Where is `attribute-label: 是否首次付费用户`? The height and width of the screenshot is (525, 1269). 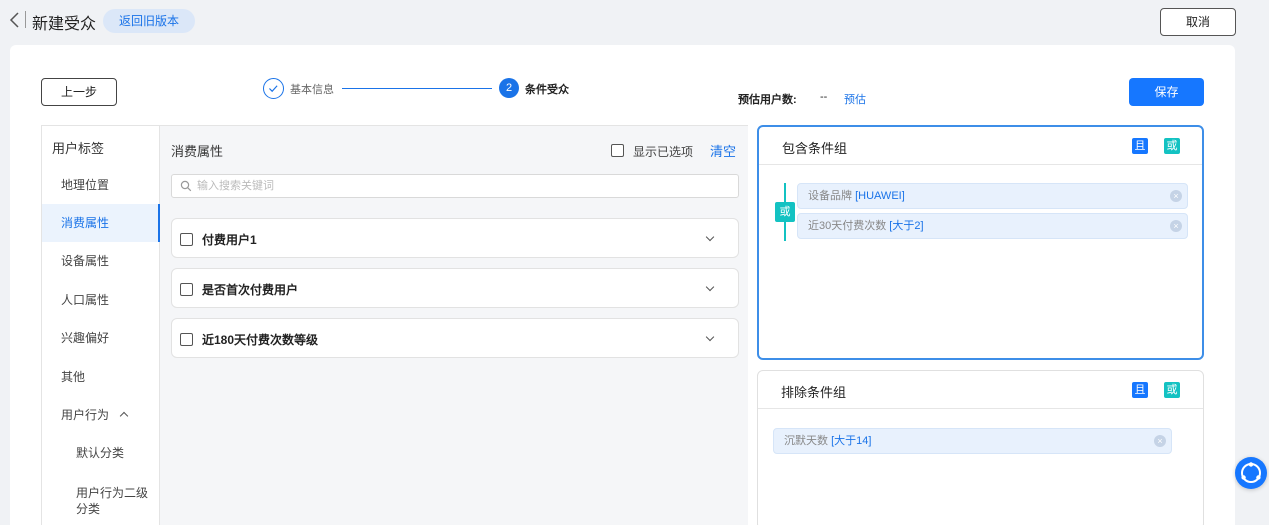
attribute-label: 是否首次付费用户 is located at coordinates (250, 290).